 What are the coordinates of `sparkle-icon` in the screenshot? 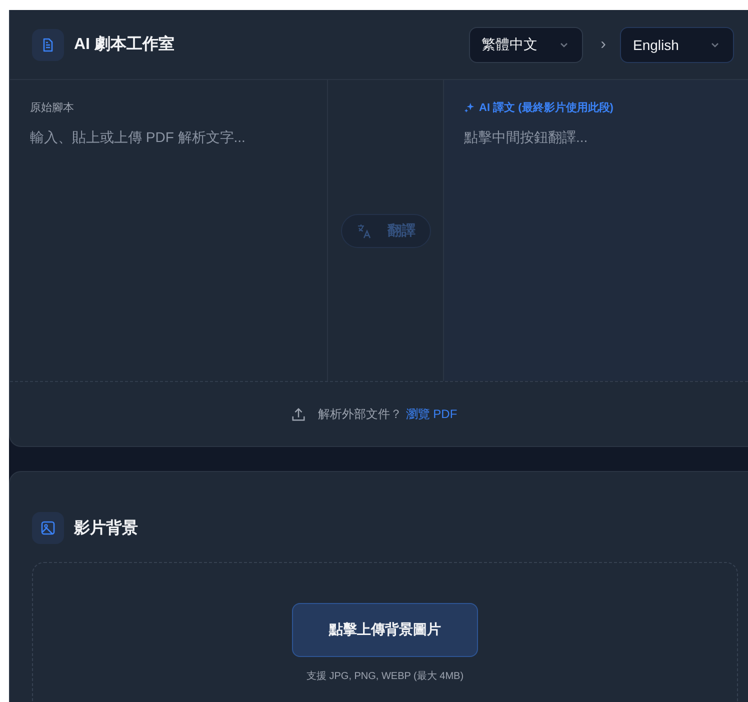 It's located at (469, 107).